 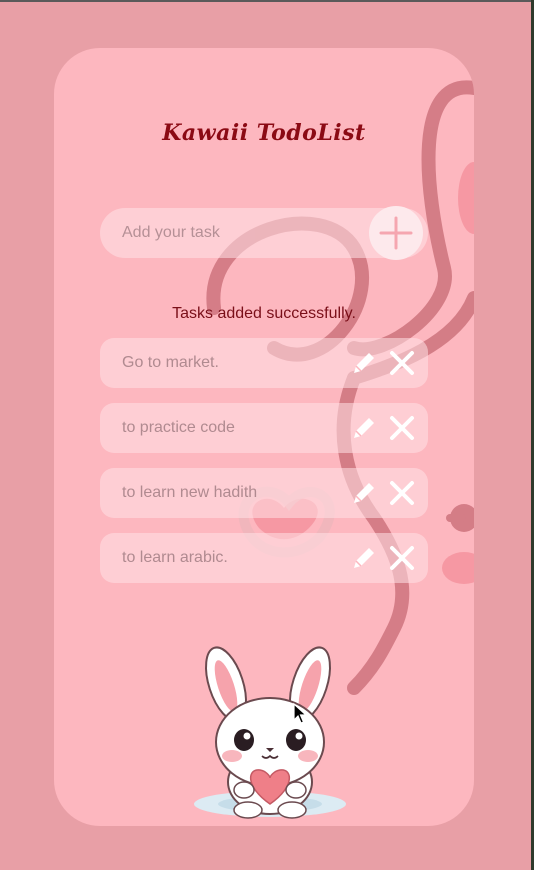 I want to click on bunny-illustration, so click(x=270, y=732).